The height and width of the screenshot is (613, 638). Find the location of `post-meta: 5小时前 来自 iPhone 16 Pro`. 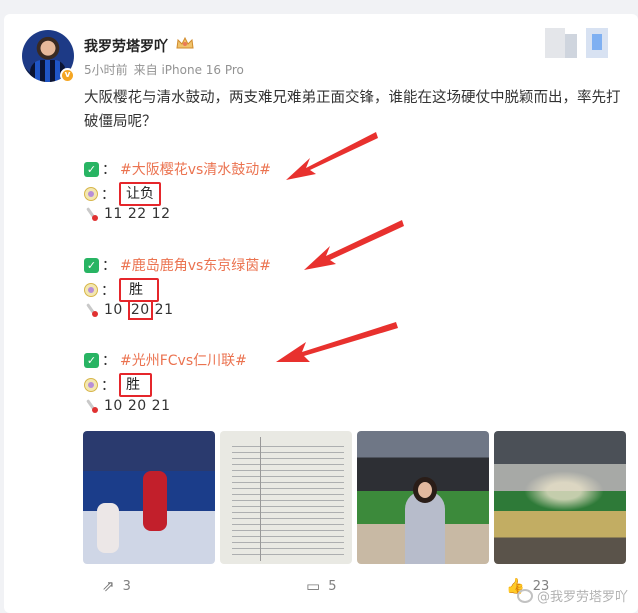

post-meta: 5小时前 来自 iPhone 16 Pro is located at coordinates (164, 69).